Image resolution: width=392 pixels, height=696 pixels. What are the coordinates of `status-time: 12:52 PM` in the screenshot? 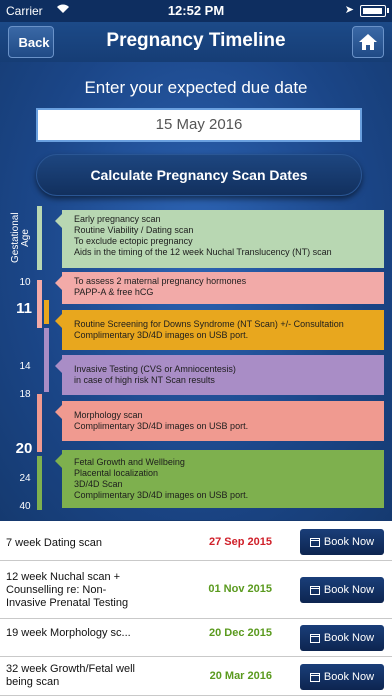 It's located at (196, 10).